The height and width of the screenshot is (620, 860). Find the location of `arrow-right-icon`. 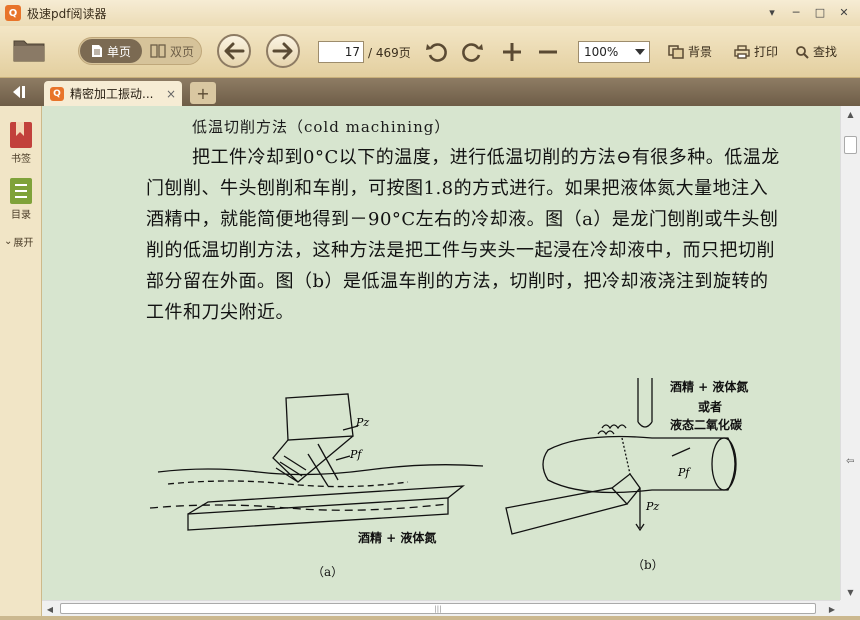

arrow-right-icon is located at coordinates (282, 51).